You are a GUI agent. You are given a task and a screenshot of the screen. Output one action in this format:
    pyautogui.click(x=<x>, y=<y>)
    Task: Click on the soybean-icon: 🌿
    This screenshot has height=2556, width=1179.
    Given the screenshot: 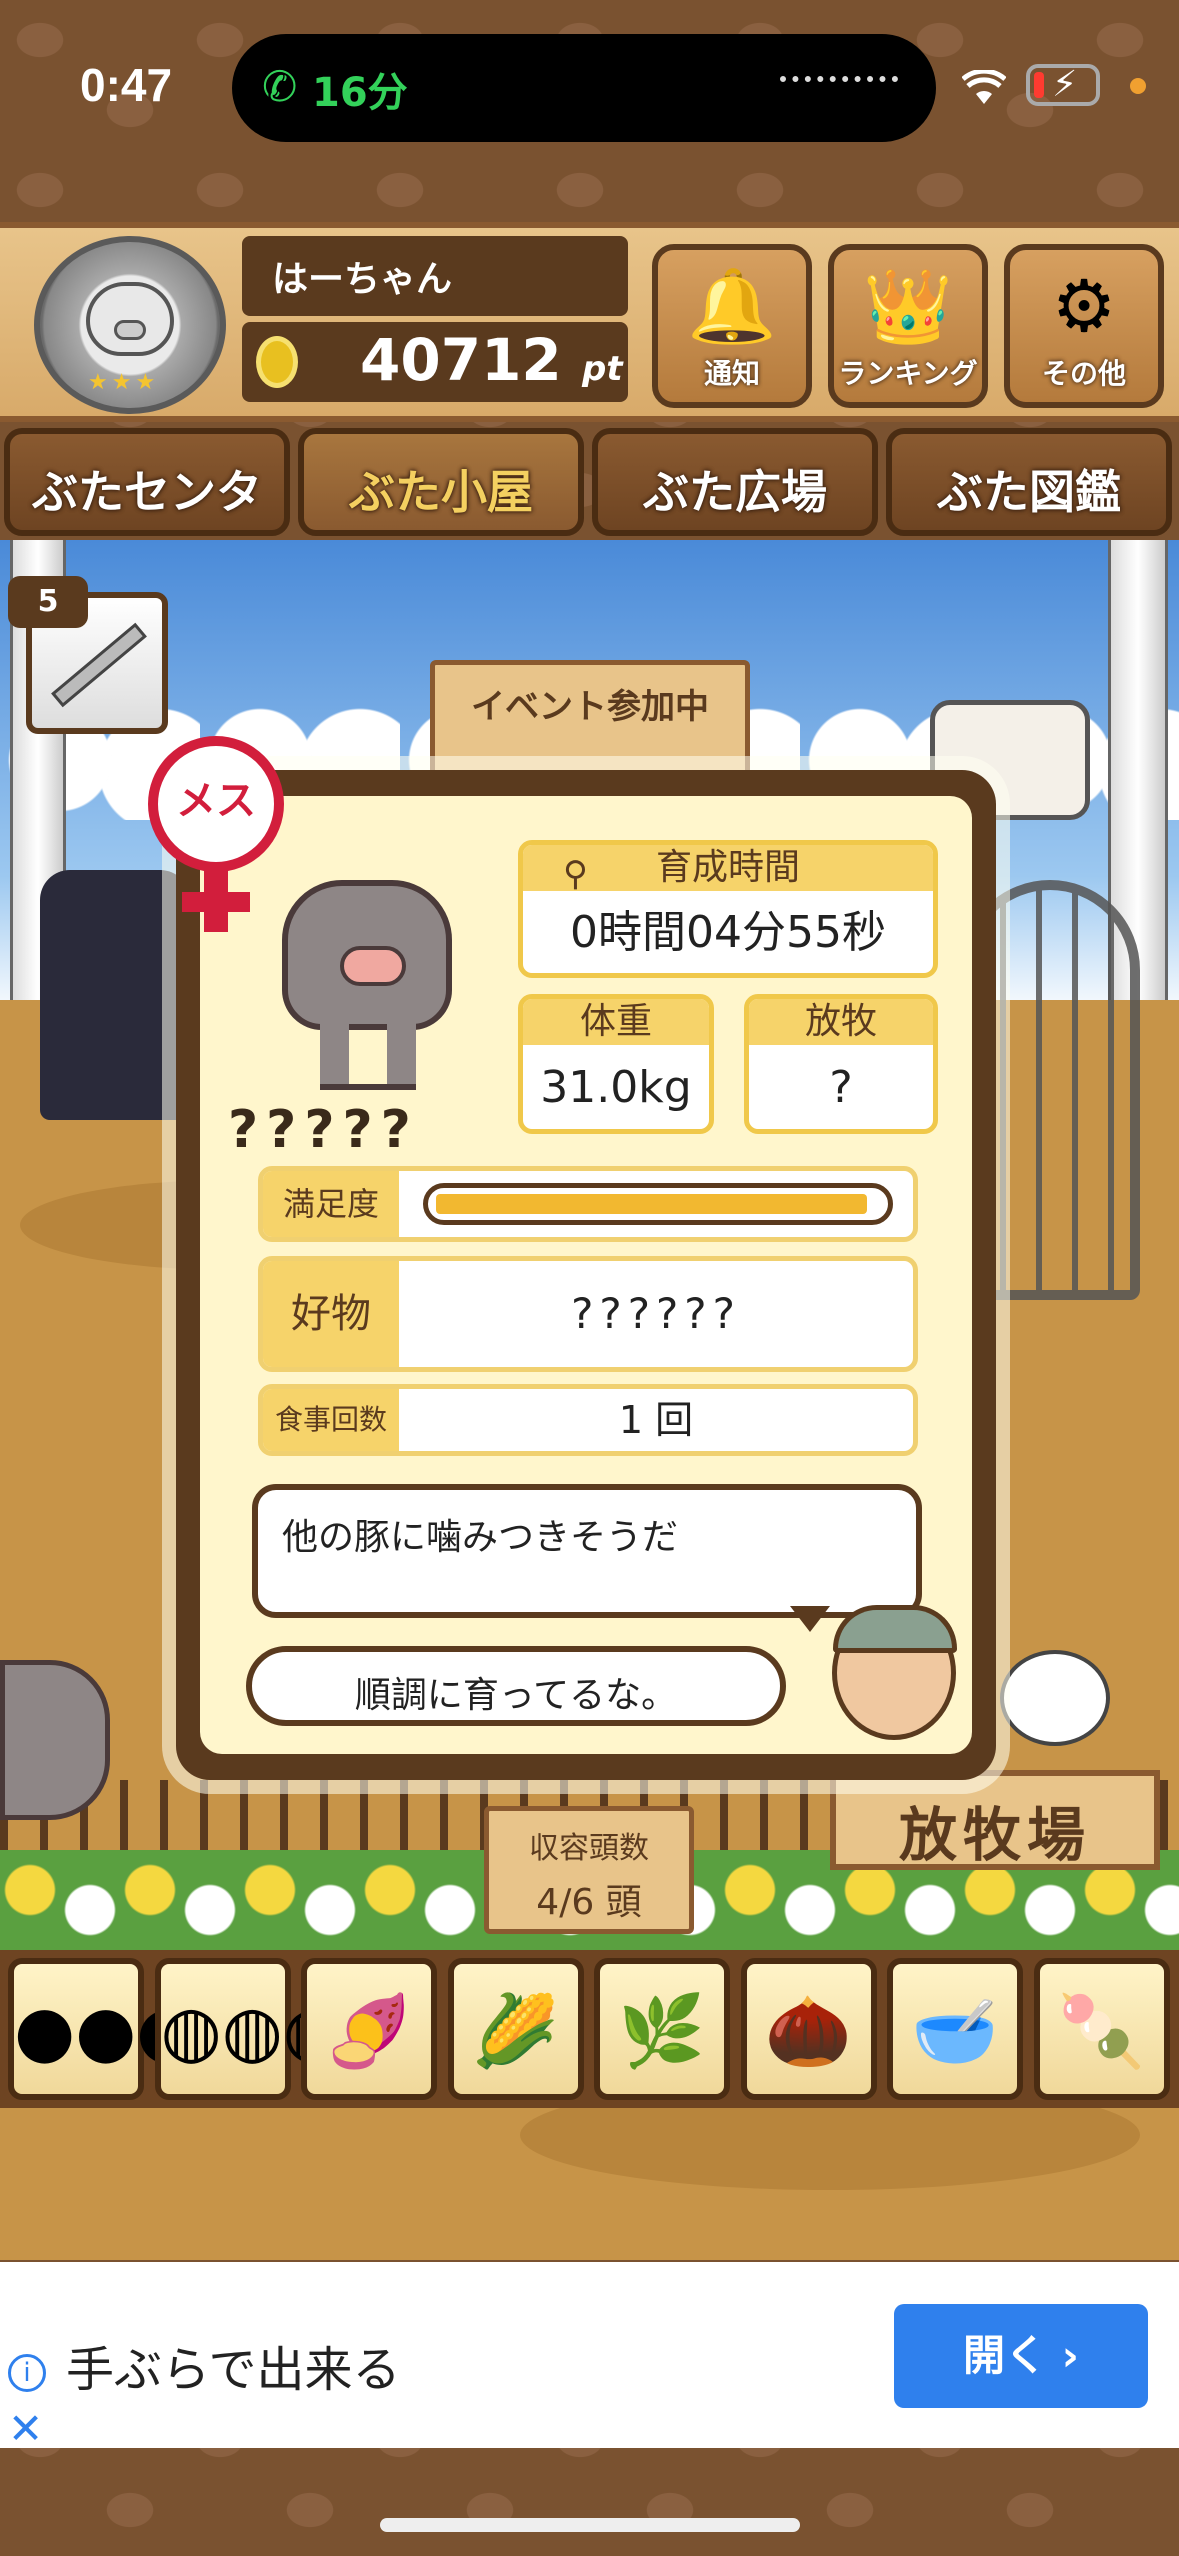 What is the action you would take?
    pyautogui.click(x=662, y=2031)
    